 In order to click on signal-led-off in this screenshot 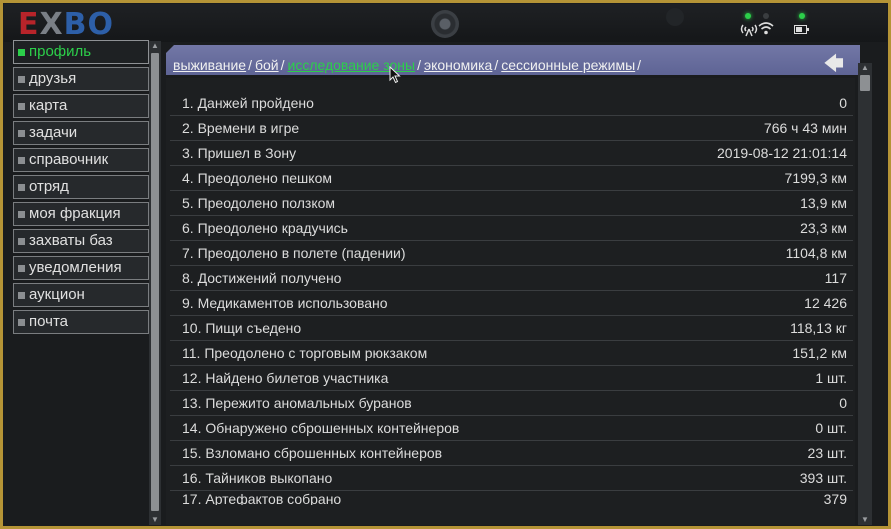, I will do `click(766, 16)`.